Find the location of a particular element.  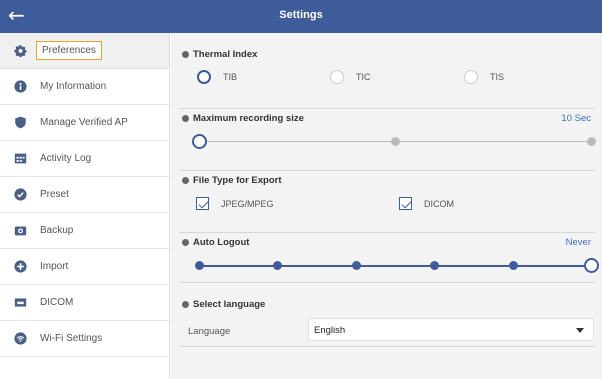

sidebar-item-dicom: DICOM is located at coordinates (84, 303).